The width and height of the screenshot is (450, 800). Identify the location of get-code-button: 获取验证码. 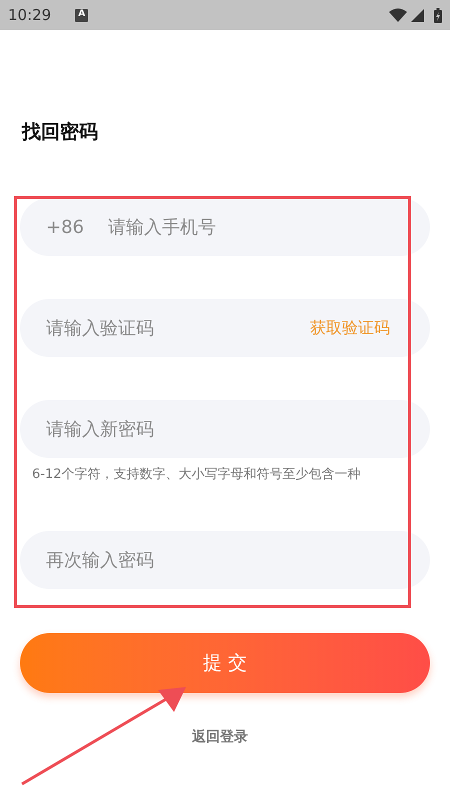
(350, 328).